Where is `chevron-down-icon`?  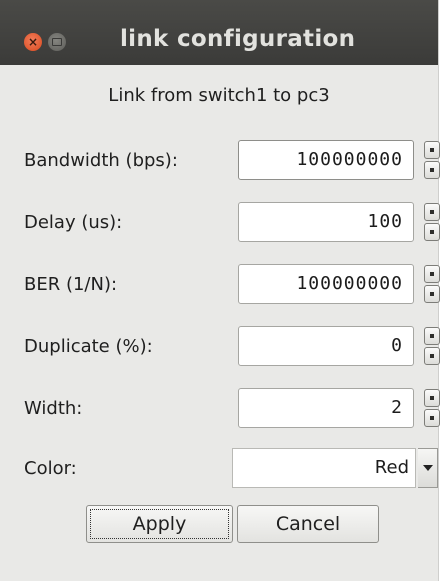
chevron-down-icon is located at coordinates (428, 468).